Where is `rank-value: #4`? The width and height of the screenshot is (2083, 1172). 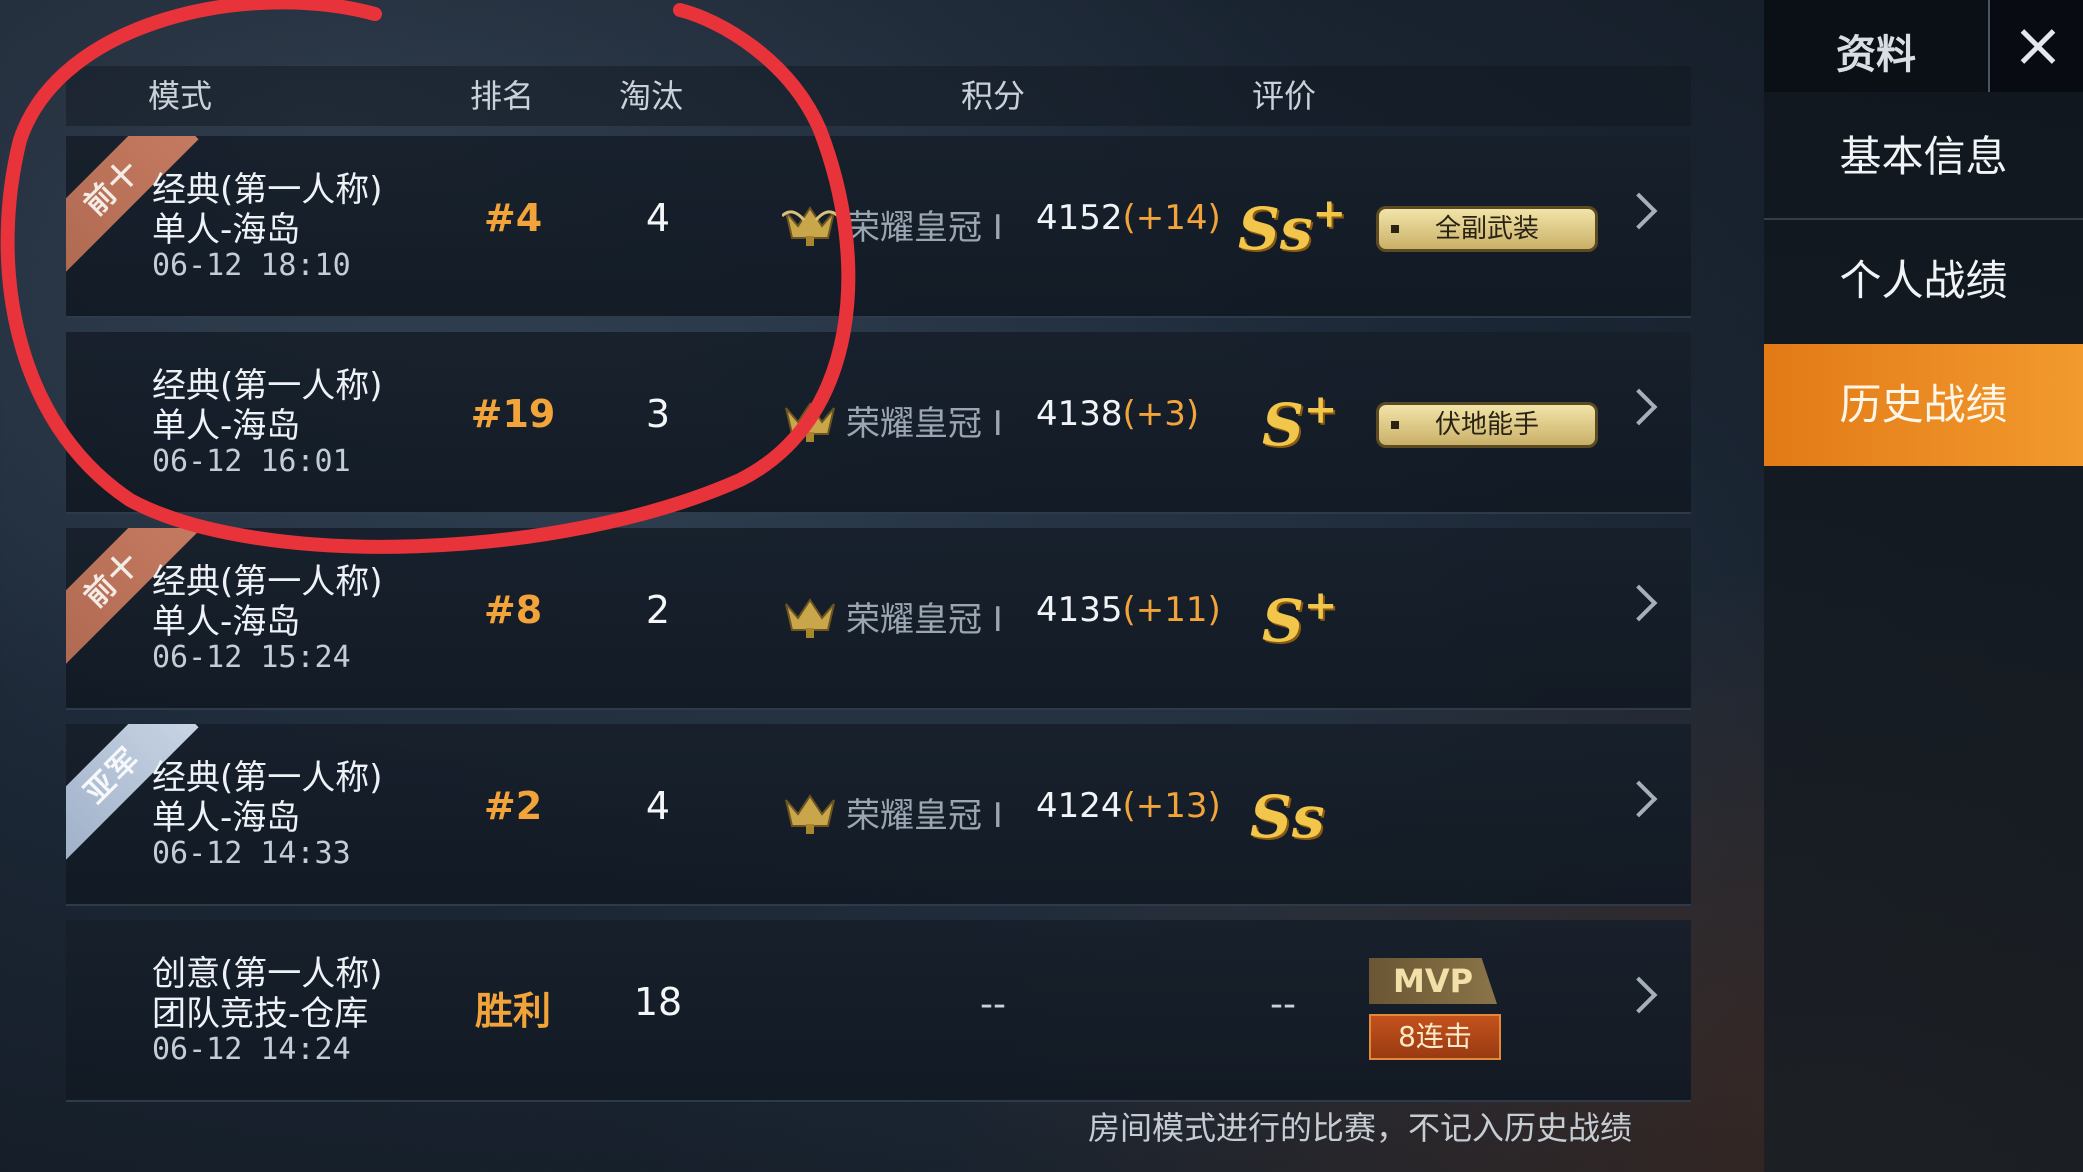
rank-value: #4 is located at coordinates (513, 218).